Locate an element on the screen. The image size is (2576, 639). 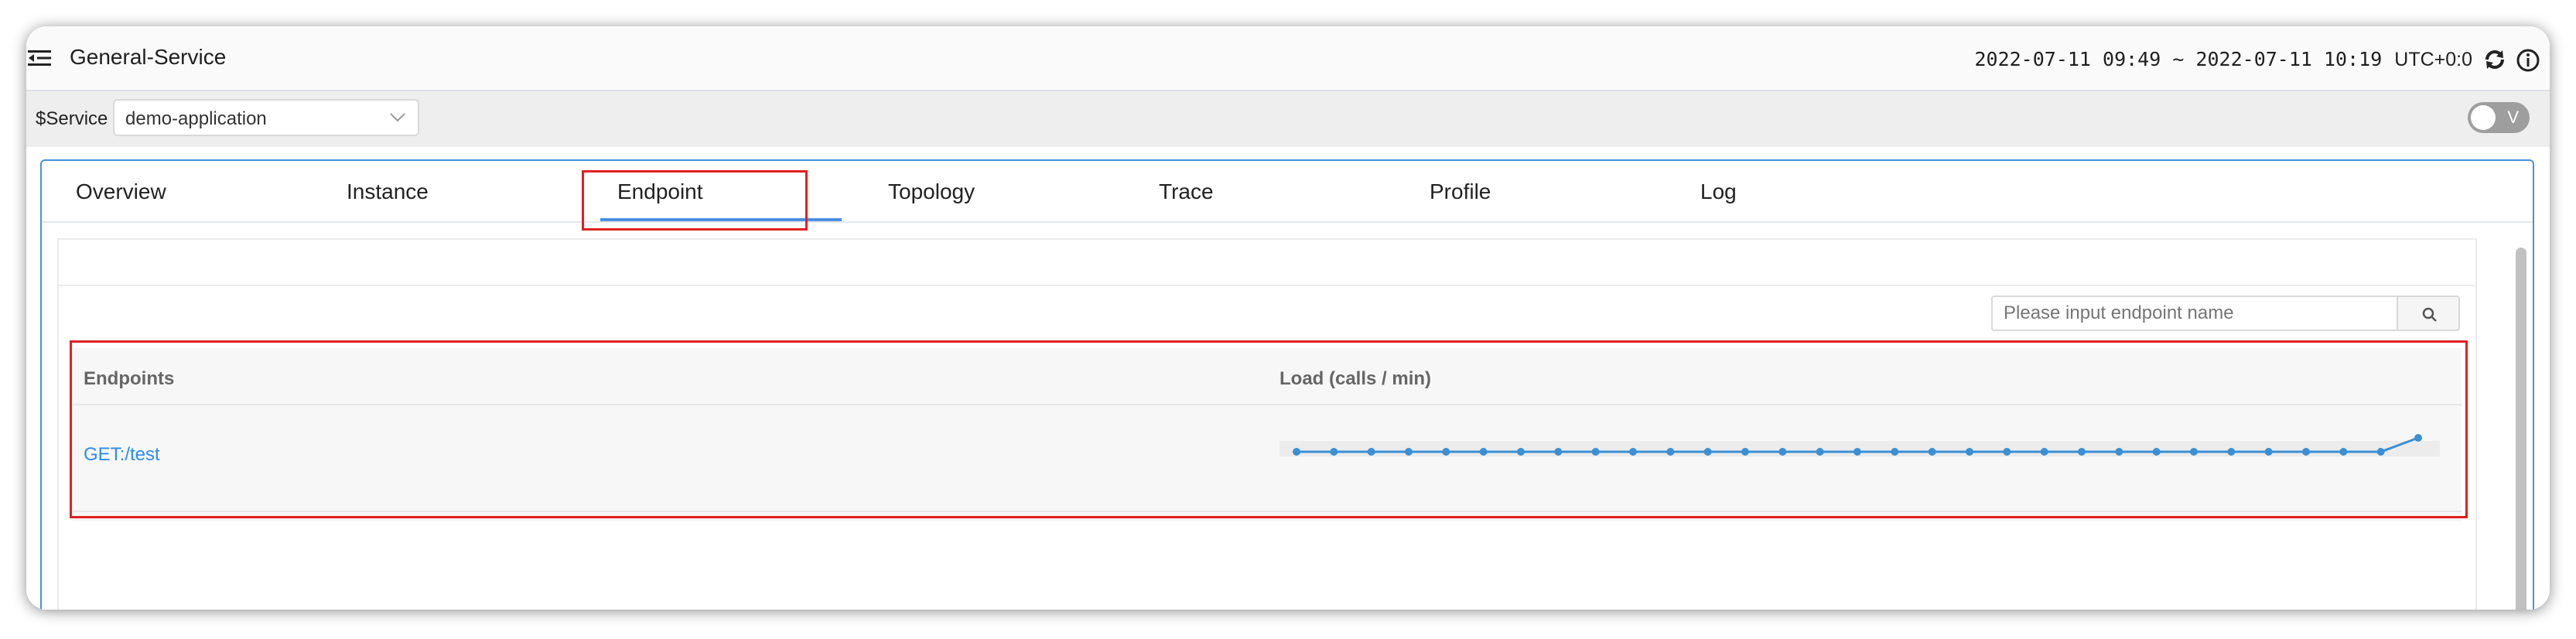
tab-trace: Trace is located at coordinates (1186, 191).